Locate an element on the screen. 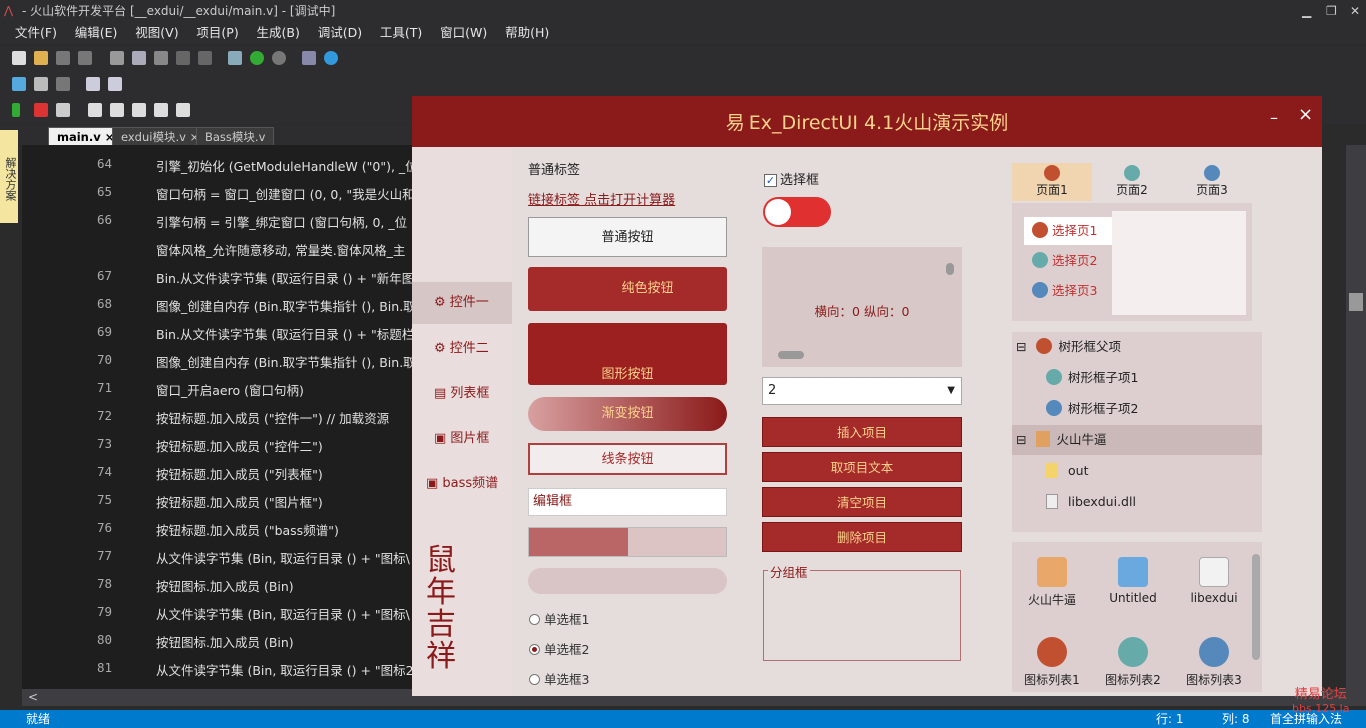 The image size is (1366, 728). break-icon is located at coordinates (63, 110).